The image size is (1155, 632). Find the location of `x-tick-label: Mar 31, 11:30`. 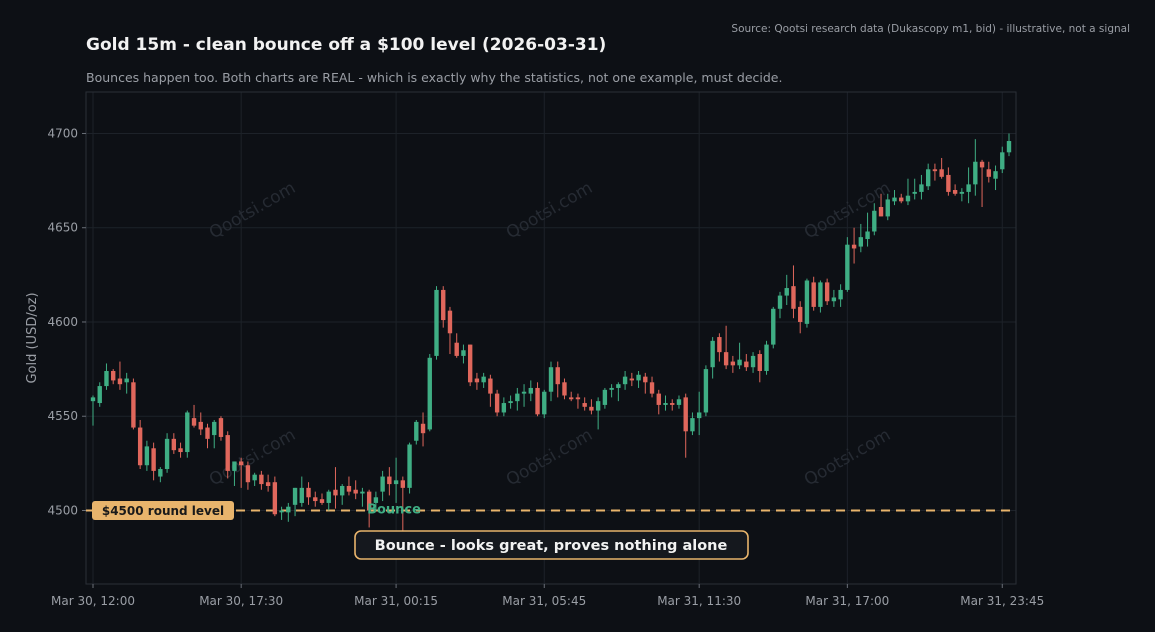

x-tick-label: Mar 31, 11:30 is located at coordinates (699, 601).